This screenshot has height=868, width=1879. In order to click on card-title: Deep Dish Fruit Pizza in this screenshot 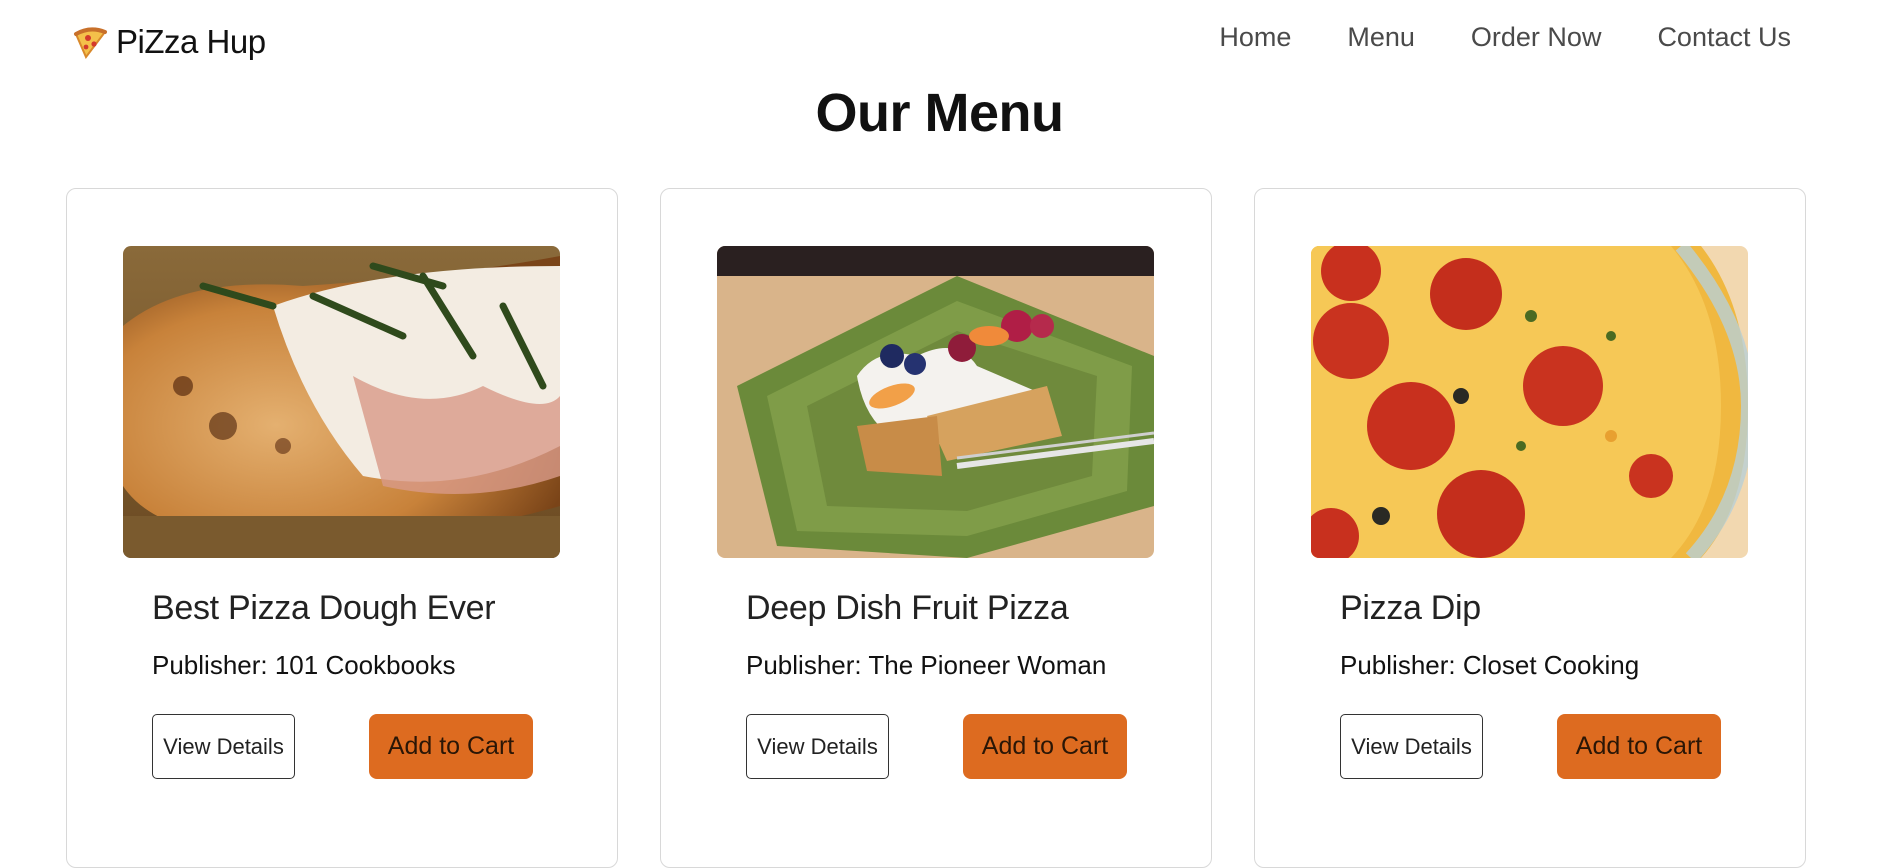, I will do `click(907, 608)`.